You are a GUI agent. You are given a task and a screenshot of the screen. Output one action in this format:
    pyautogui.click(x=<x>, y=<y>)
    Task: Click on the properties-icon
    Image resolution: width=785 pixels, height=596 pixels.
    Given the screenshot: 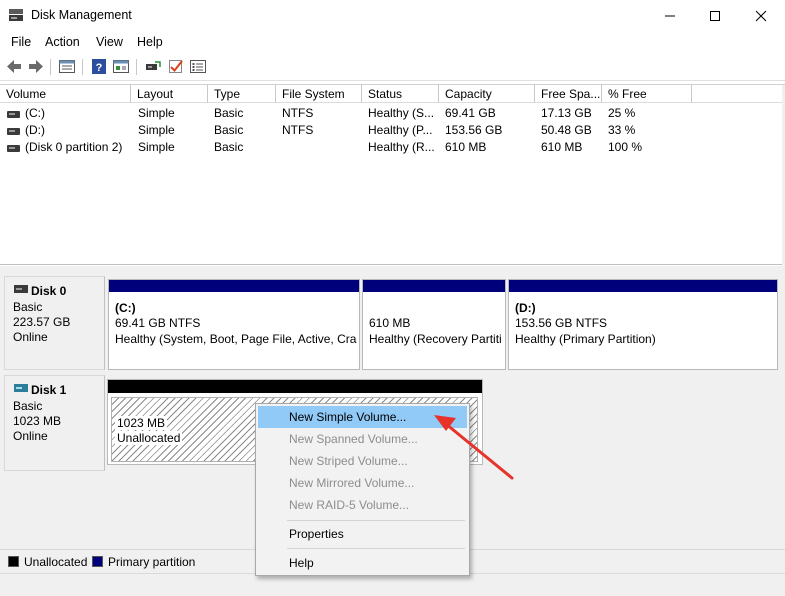 What is the action you would take?
    pyautogui.click(x=121, y=66)
    